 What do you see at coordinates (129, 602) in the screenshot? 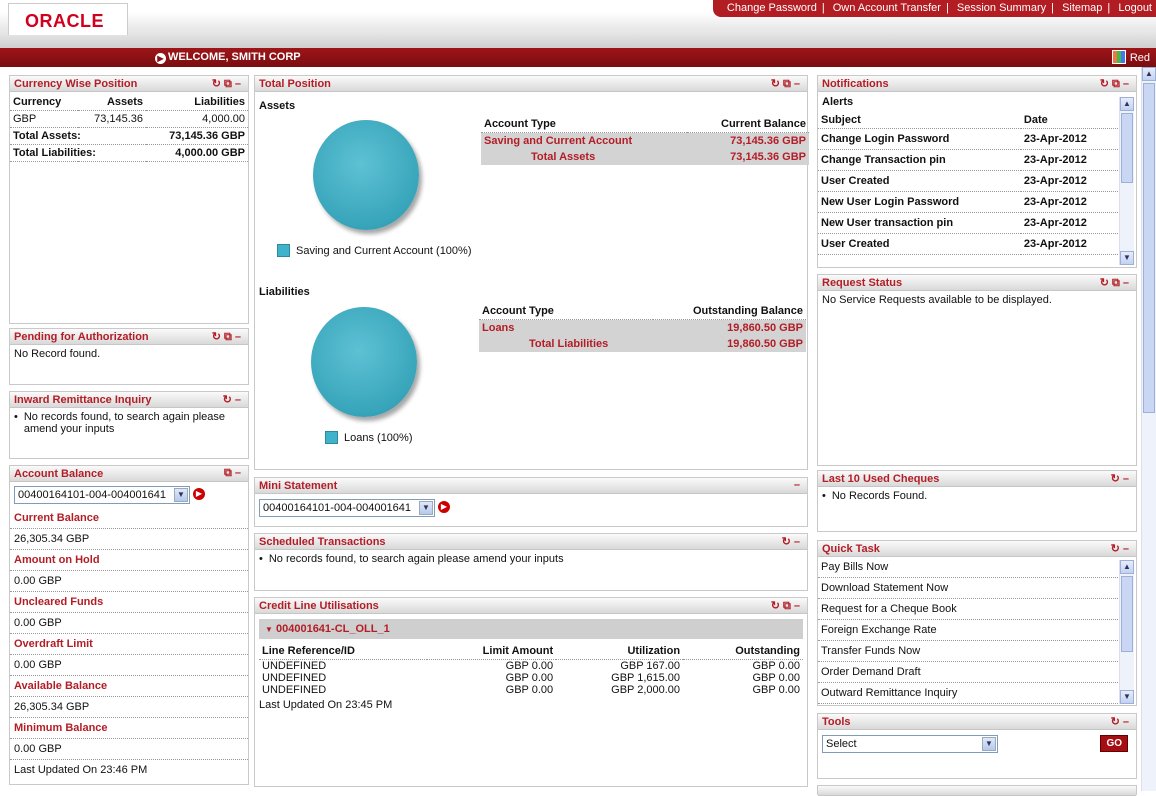
I see `balance-label: Uncleared Funds` at bounding box center [129, 602].